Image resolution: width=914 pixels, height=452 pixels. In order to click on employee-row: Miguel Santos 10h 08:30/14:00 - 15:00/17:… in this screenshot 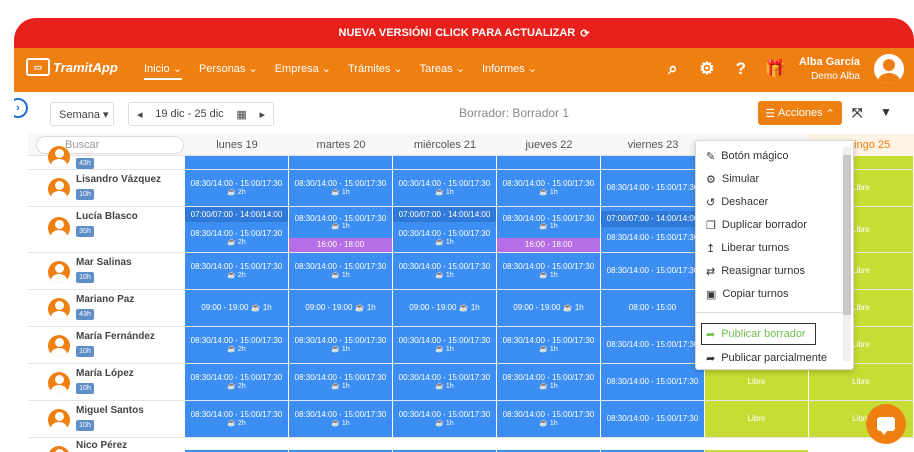, I will do `click(471, 419)`.